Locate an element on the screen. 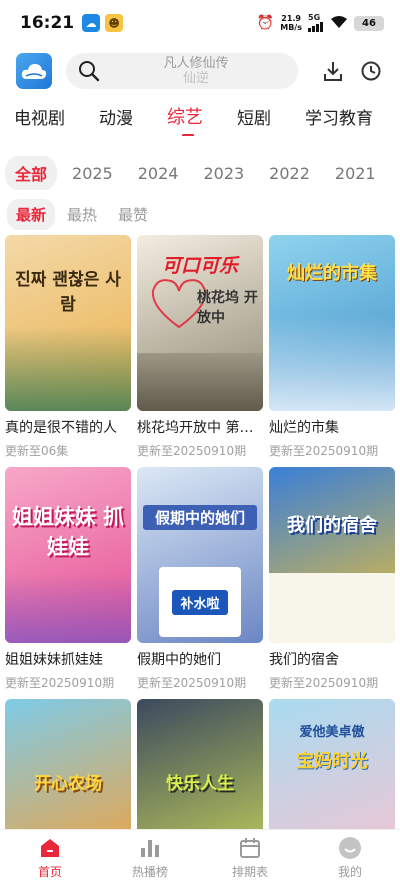  chart-icon is located at coordinates (150, 848).